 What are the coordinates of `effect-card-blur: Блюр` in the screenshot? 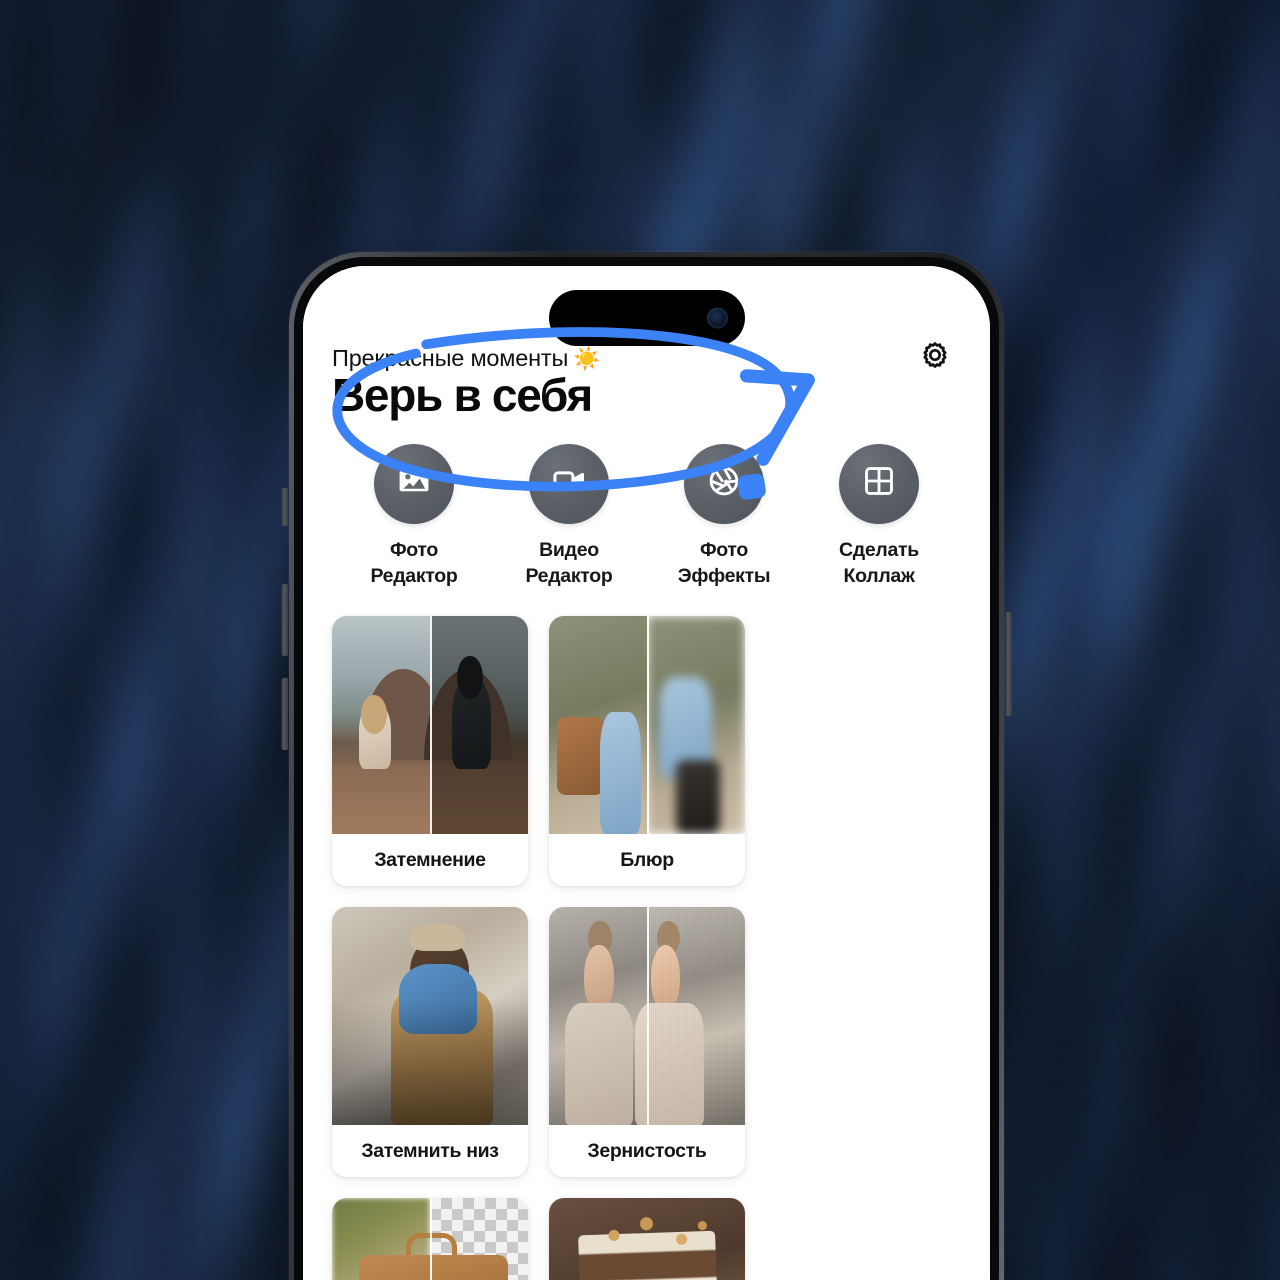 It's located at (647, 751).